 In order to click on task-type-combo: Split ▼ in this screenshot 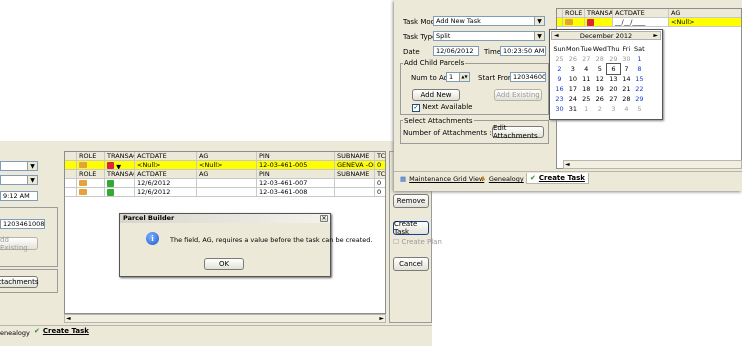, I will do `click(489, 36)`.